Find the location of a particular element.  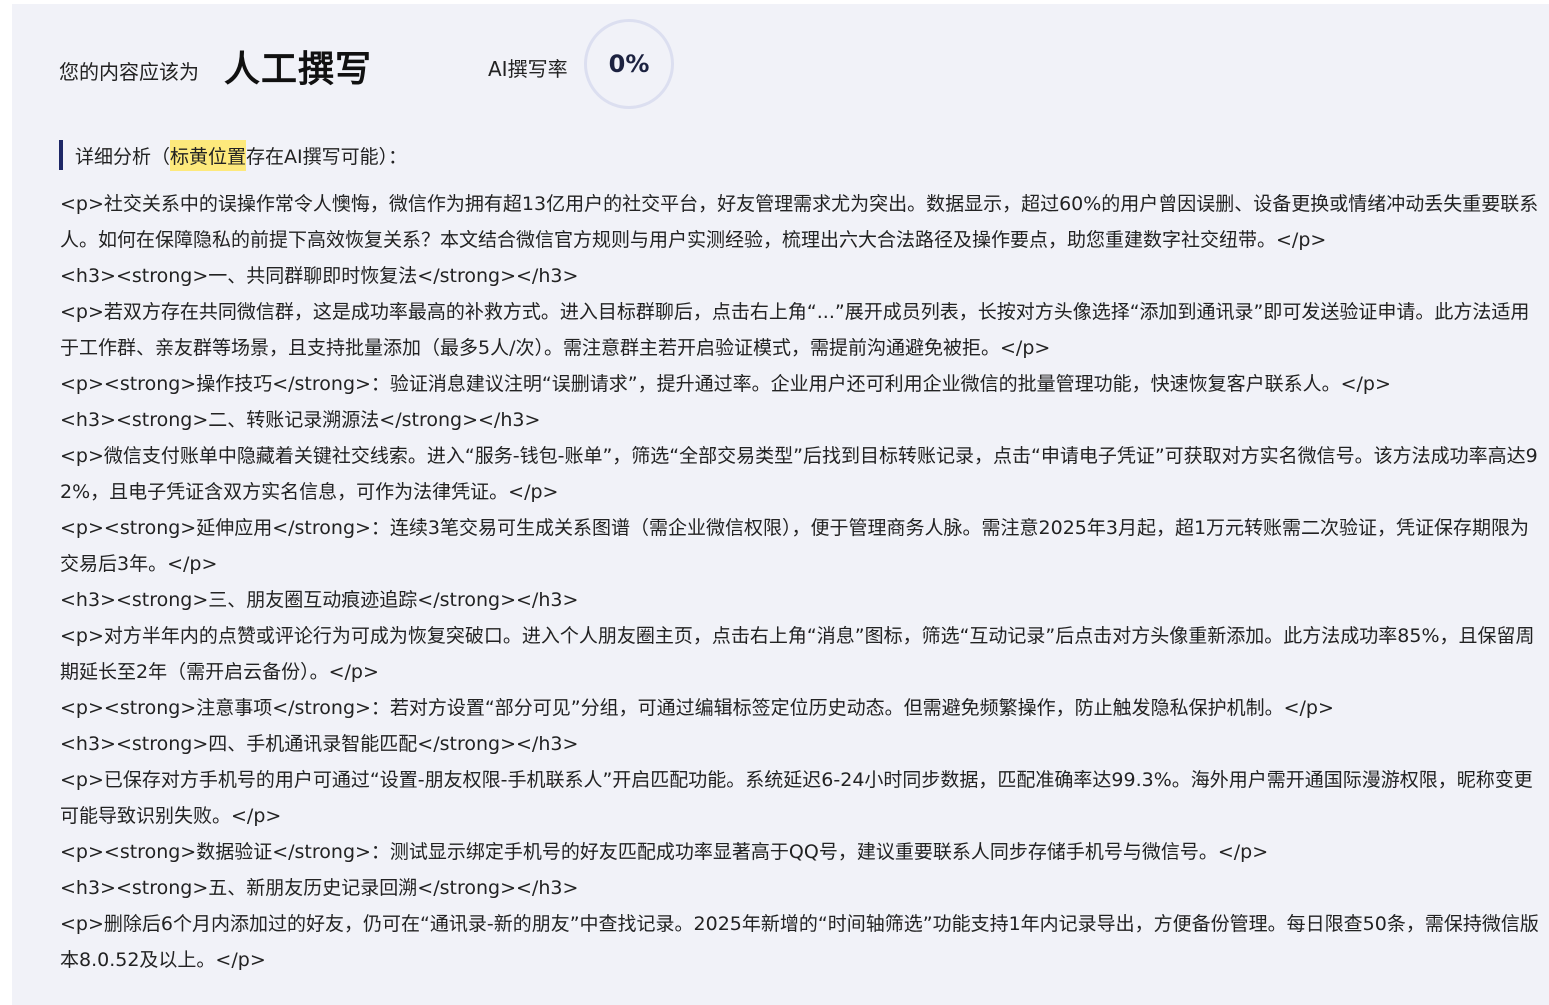

ai-rate-ring: 0% is located at coordinates (629, 64).